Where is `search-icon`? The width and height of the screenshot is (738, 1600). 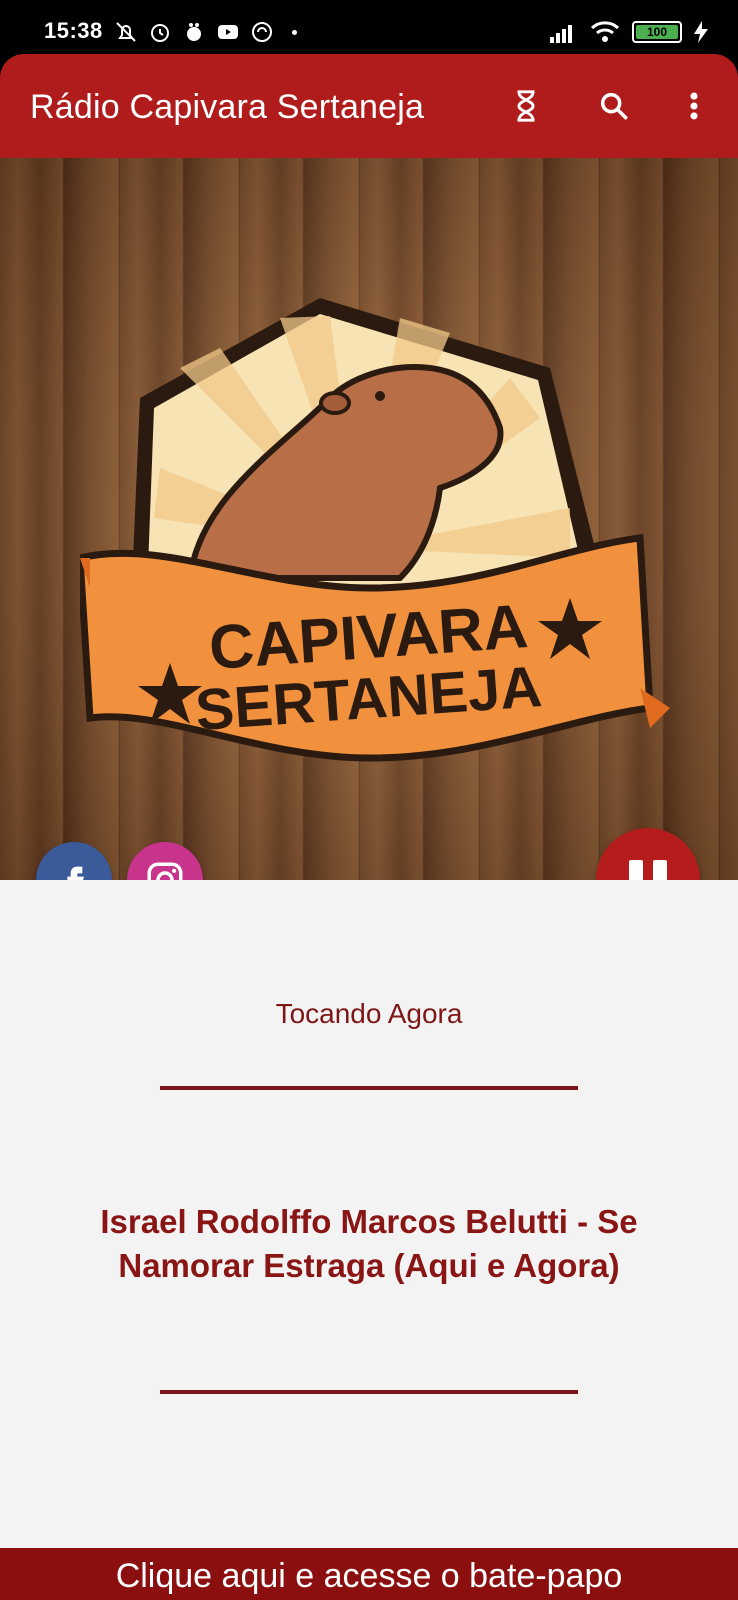
search-icon is located at coordinates (614, 106).